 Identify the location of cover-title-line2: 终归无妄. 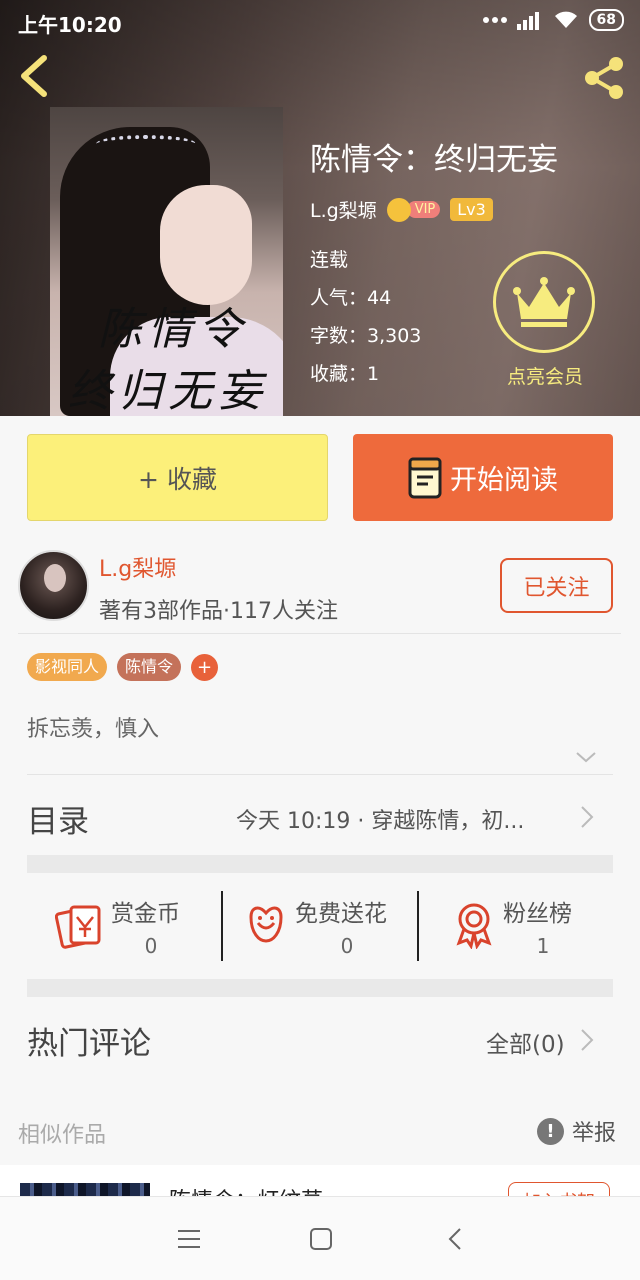
(168, 391).